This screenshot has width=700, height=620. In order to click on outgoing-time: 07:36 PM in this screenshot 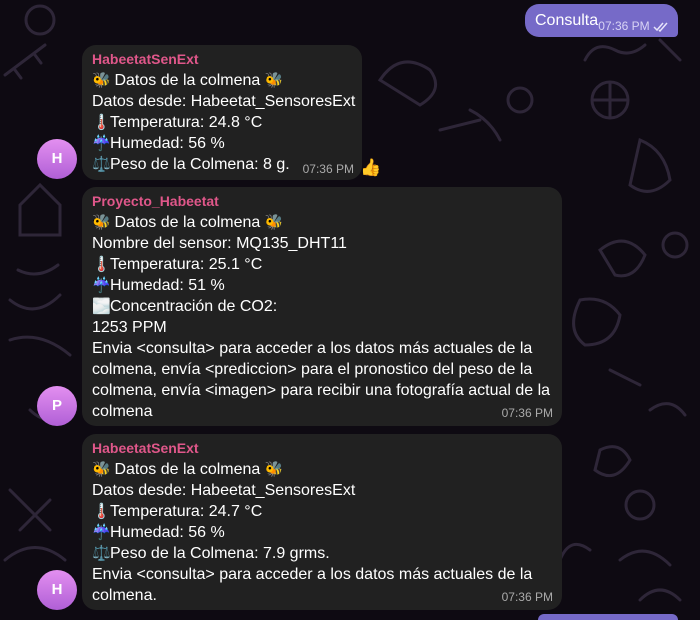, I will do `click(624, 26)`.